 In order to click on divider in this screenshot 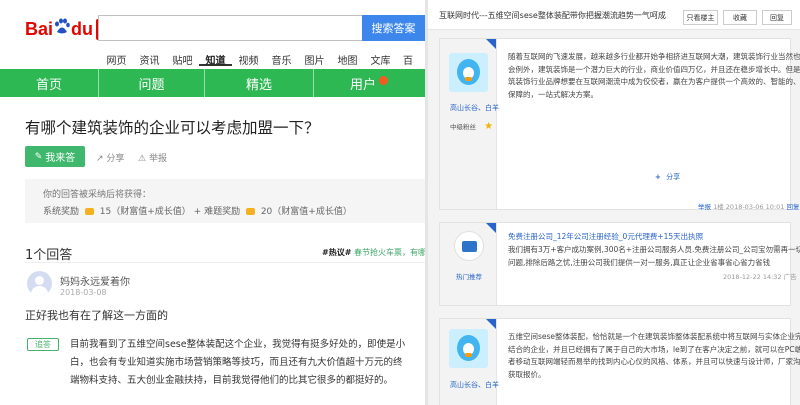, I will do `click(225, 262)`.